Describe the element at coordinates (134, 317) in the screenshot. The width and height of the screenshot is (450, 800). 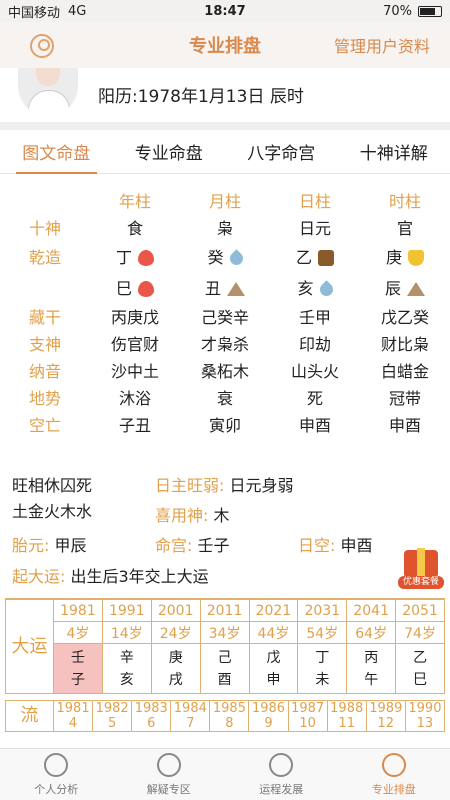
I see `cell: 丙庚戊` at that location.